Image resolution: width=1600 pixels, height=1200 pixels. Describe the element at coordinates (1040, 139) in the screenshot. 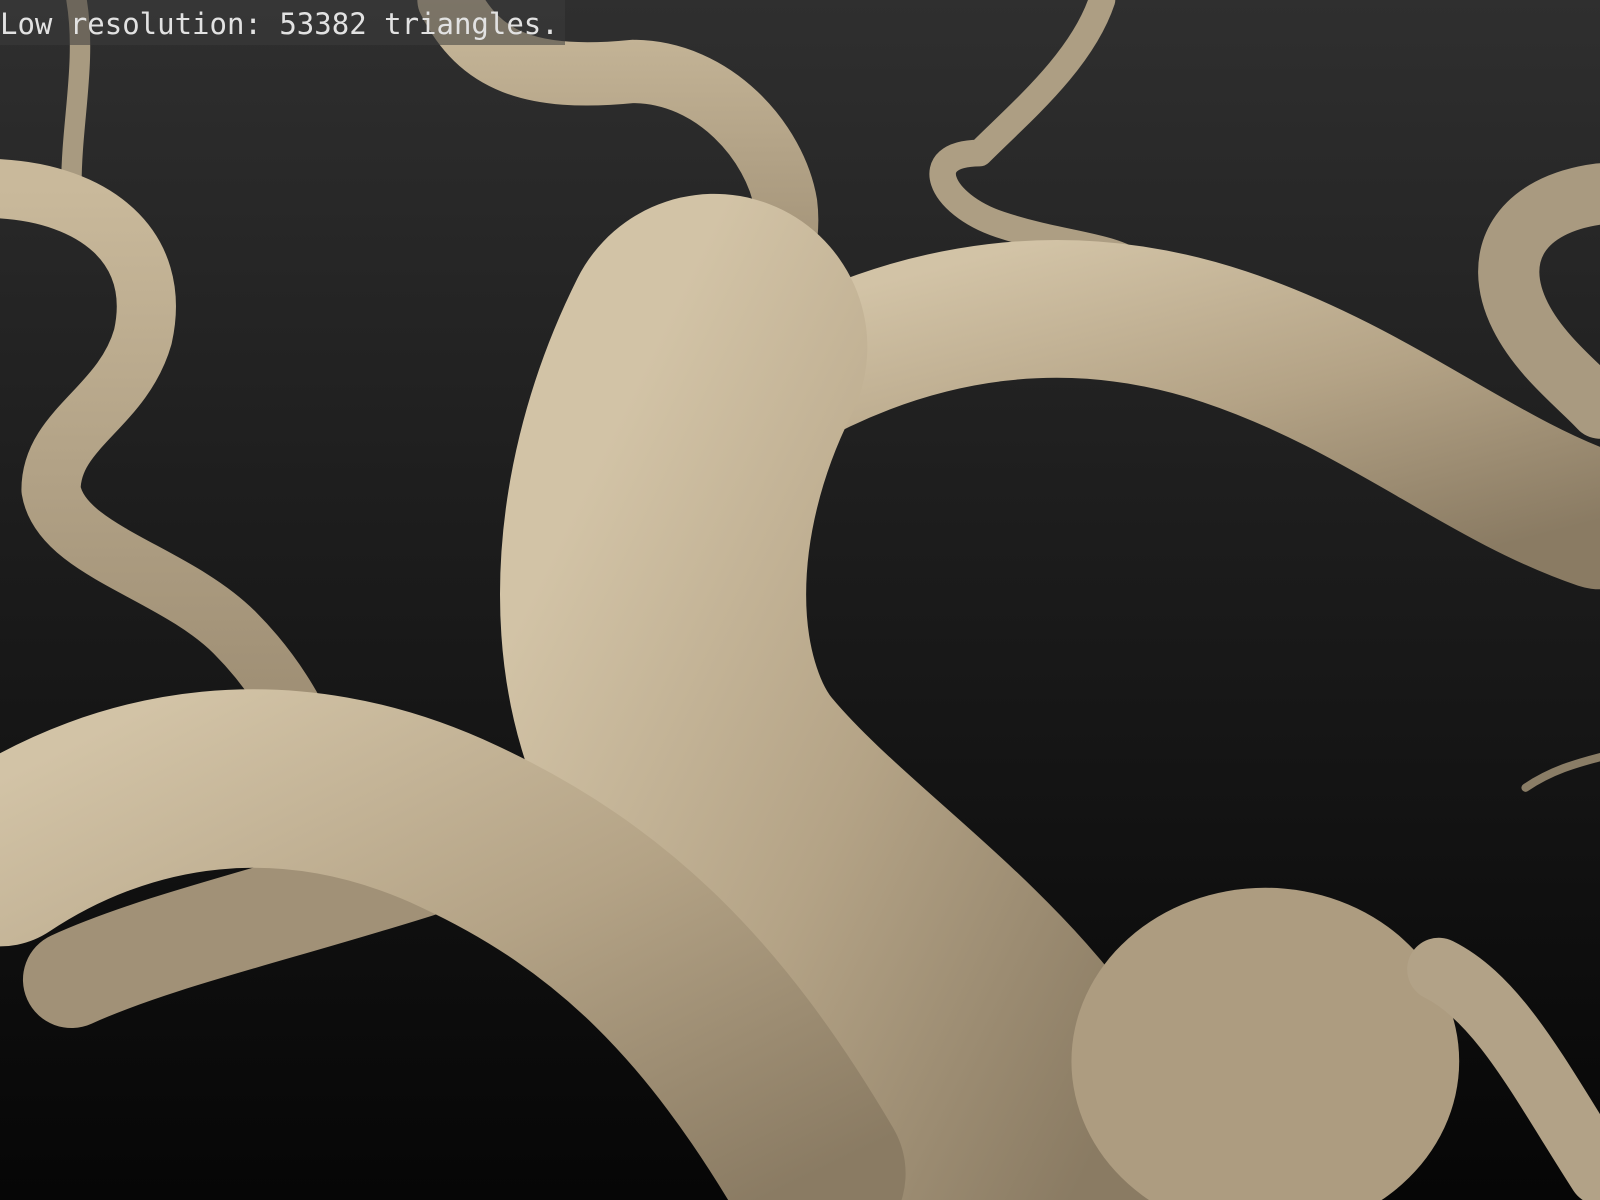

I see `vine-top-thin` at that location.